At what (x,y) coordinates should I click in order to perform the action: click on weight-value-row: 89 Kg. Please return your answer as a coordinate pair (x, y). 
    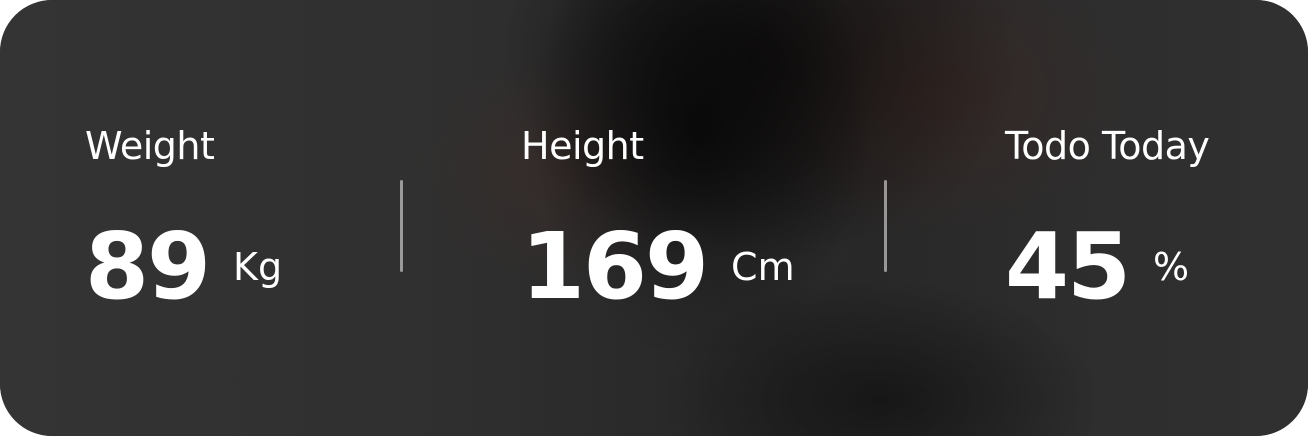
    Looking at the image, I should click on (183, 267).